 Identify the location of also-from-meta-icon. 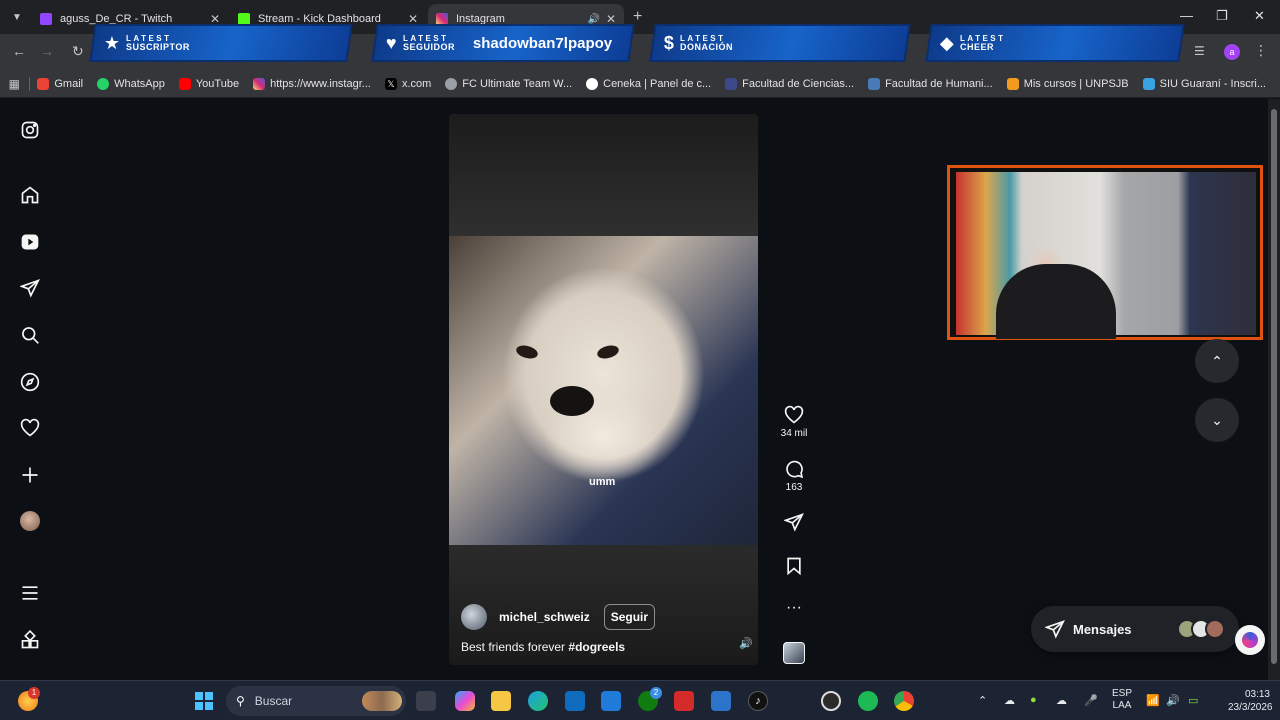
(30, 640).